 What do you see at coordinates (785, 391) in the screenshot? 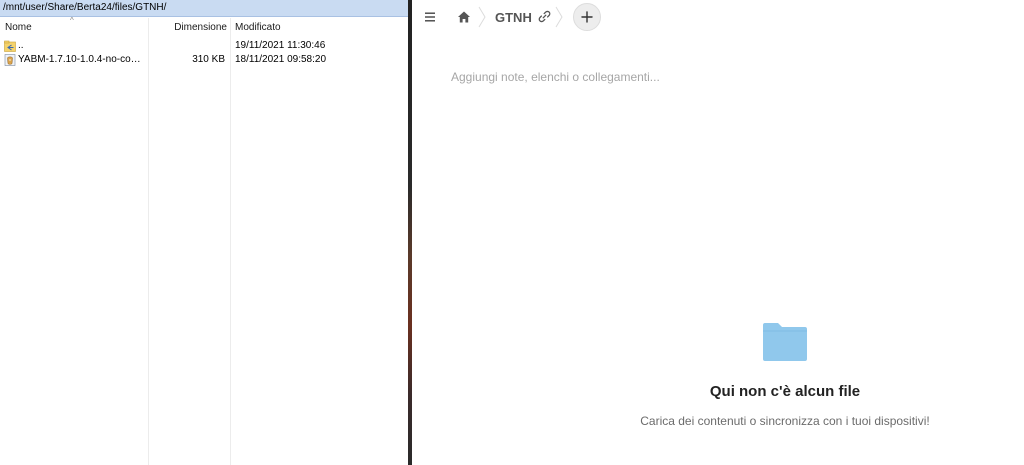
I see `empty-state-title: Qui non c'è alcun file` at bounding box center [785, 391].